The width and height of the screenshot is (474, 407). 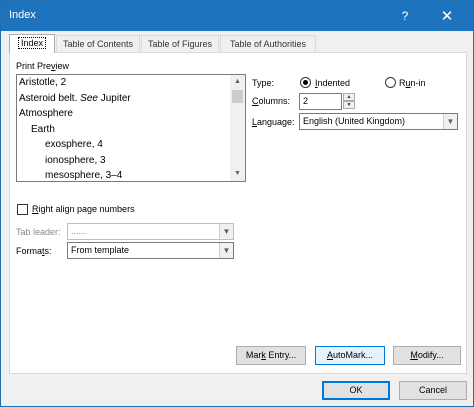 I want to click on preview-line: exosphere, 4, so click(x=74, y=144).